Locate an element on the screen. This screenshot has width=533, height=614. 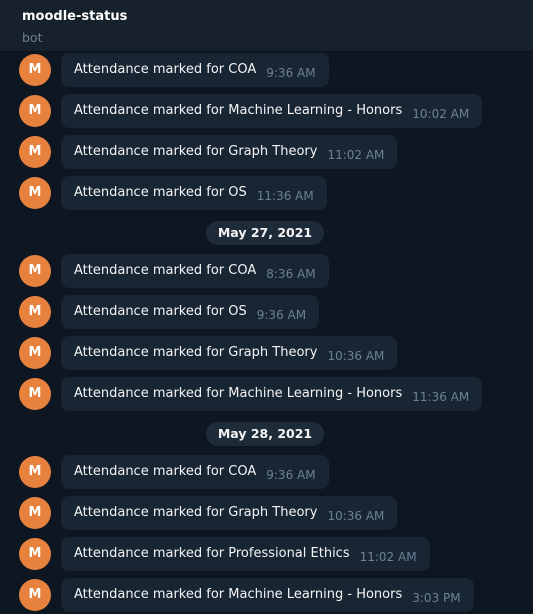
date-separator: May 27, 2021 is located at coordinates (266, 233).